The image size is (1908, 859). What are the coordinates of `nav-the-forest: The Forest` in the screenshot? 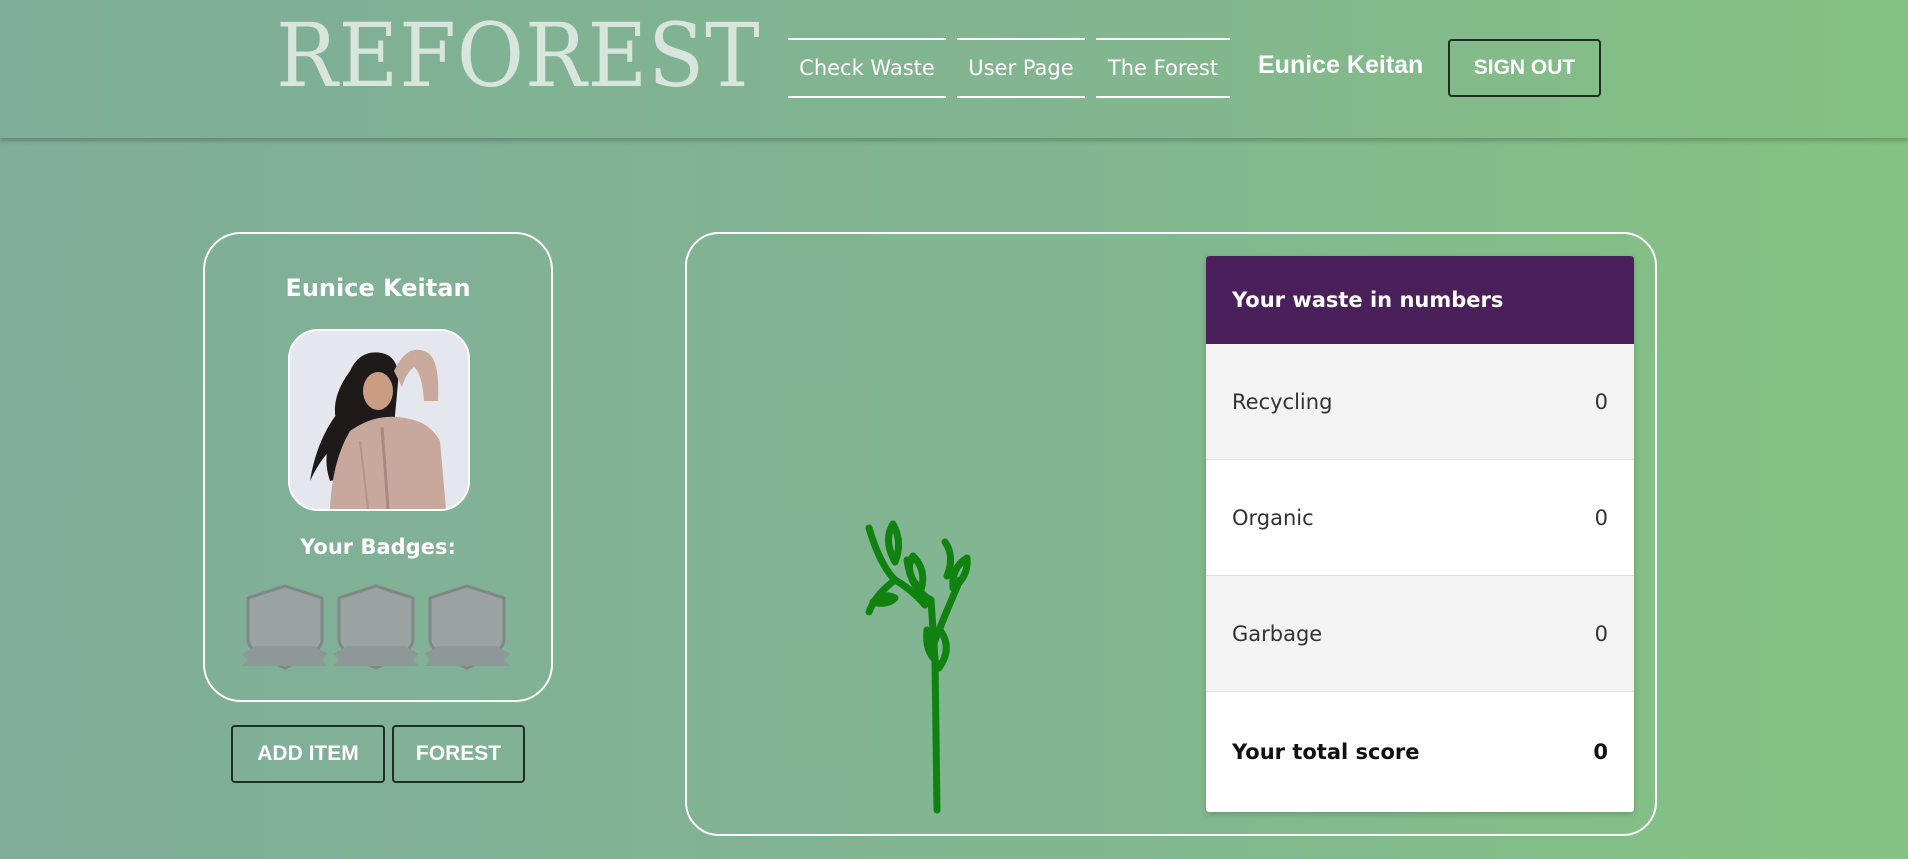 It's located at (1163, 68).